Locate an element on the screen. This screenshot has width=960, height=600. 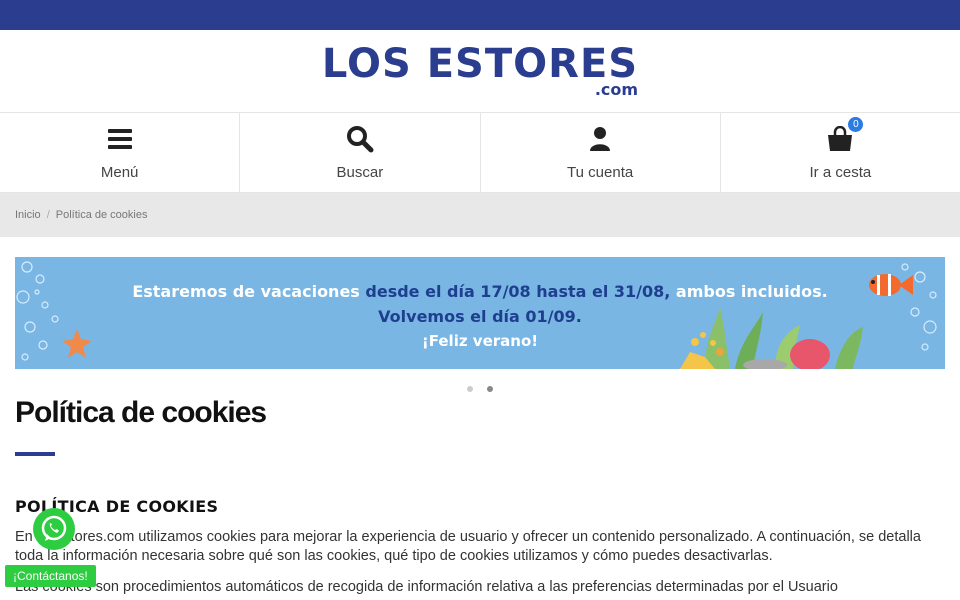
nav-search: Buscar is located at coordinates (360, 152).